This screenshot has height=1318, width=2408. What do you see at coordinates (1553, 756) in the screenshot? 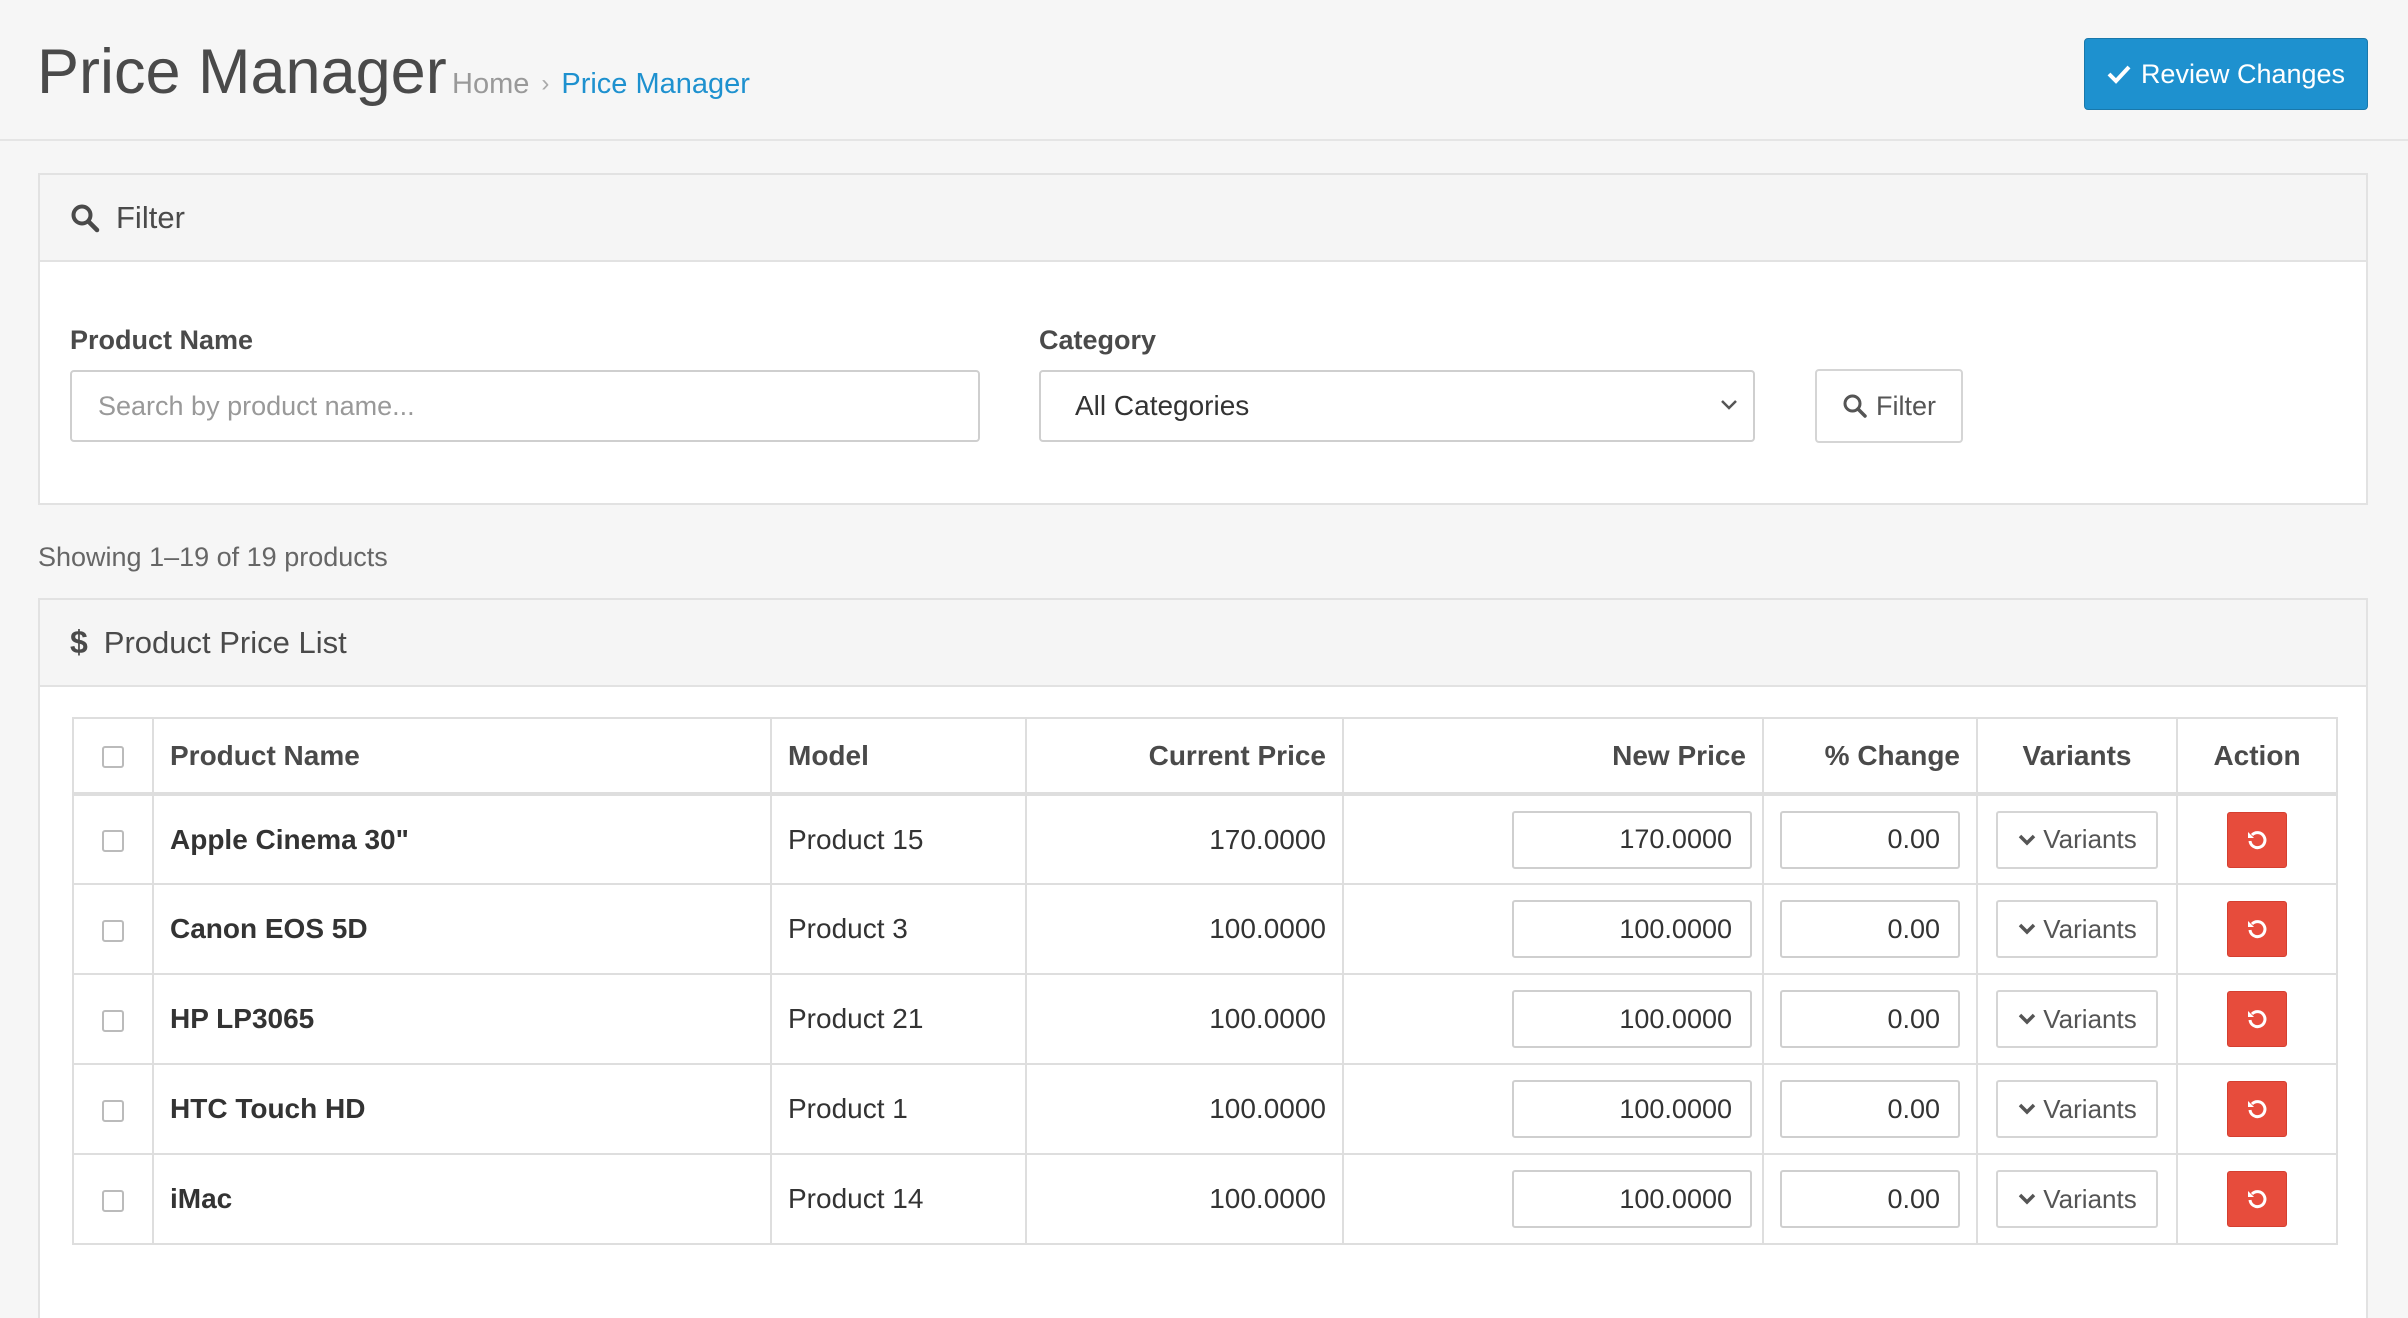
I see `col-new-price: New Price` at bounding box center [1553, 756].